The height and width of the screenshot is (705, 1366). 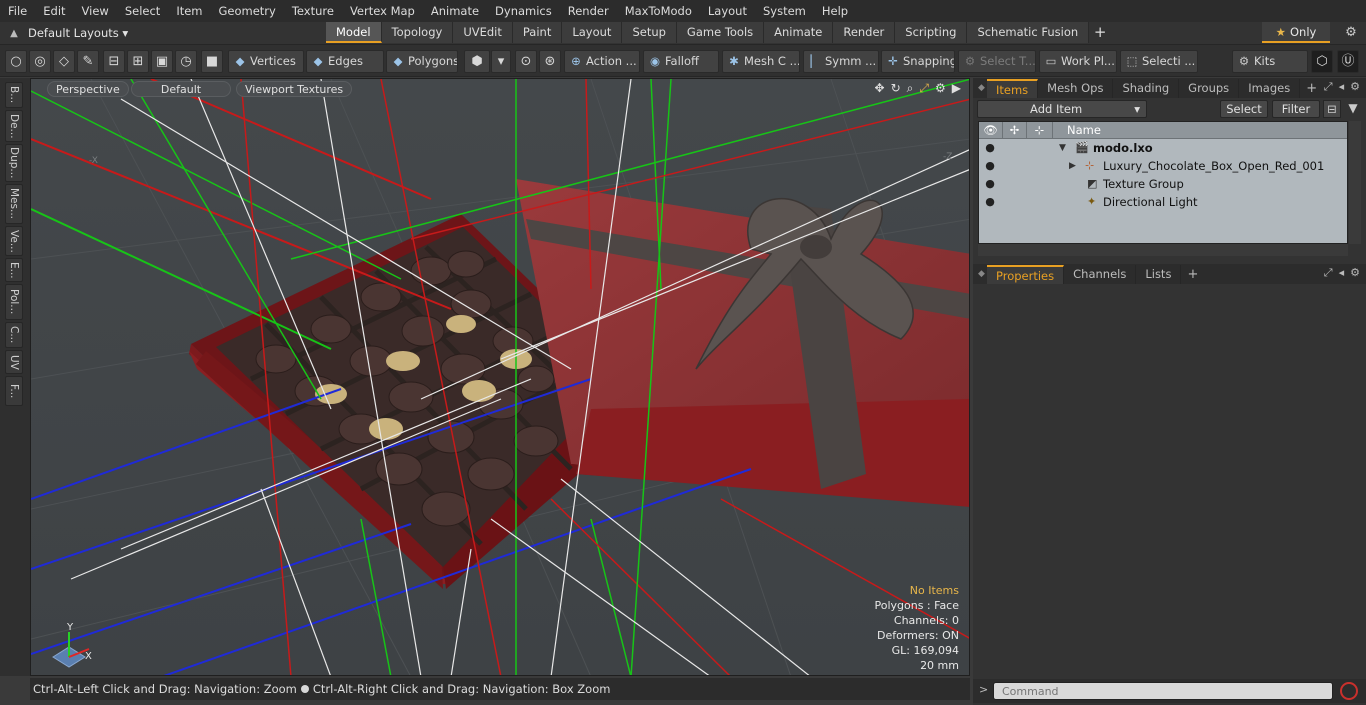 What do you see at coordinates (910, 88) in the screenshot?
I see `zoom-view-icon: ⌕` at bounding box center [910, 88].